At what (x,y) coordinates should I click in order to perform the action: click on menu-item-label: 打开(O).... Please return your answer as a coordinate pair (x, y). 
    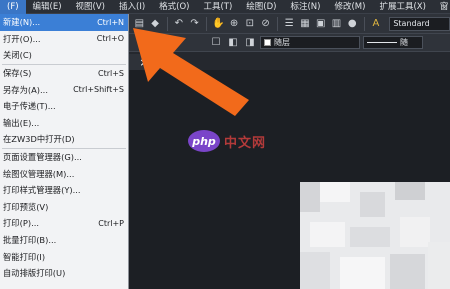
    Looking at the image, I should click on (22, 38).